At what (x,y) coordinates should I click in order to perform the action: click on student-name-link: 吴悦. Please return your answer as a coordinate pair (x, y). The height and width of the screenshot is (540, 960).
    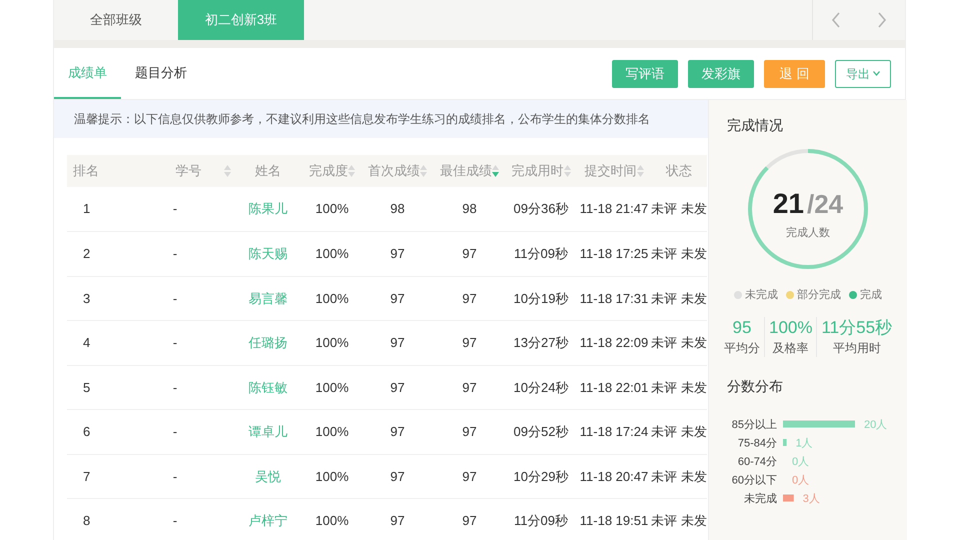
    Looking at the image, I should click on (268, 476).